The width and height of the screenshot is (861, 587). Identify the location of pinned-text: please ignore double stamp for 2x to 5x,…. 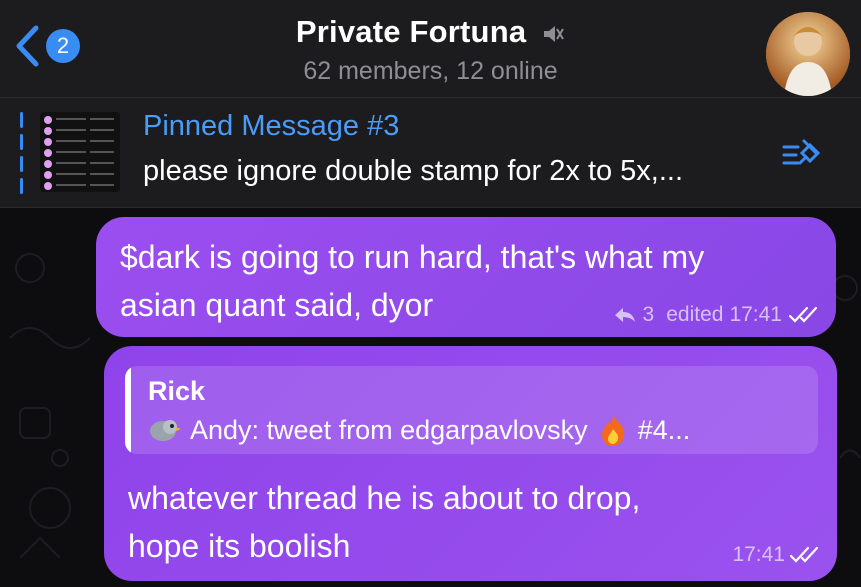
(413, 171).